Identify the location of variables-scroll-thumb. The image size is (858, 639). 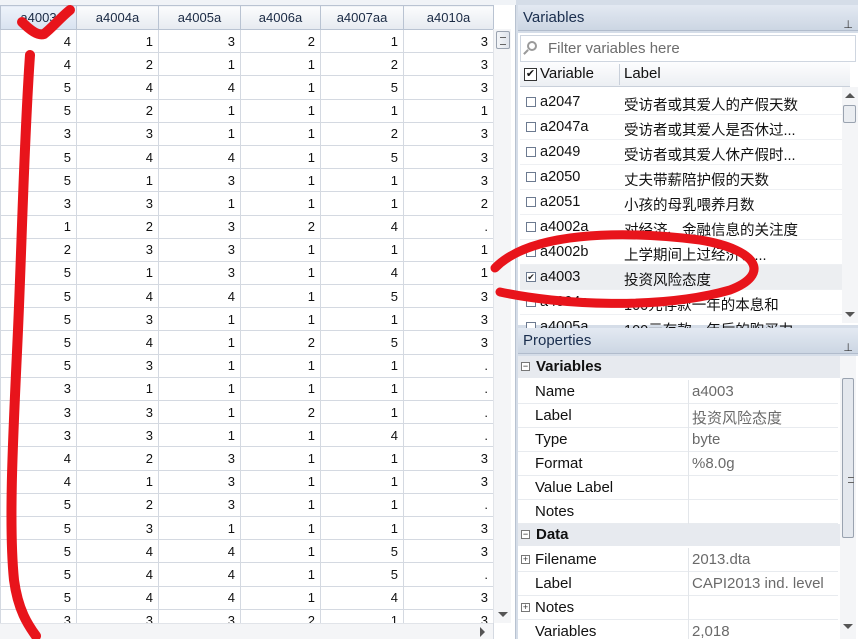
(849, 114).